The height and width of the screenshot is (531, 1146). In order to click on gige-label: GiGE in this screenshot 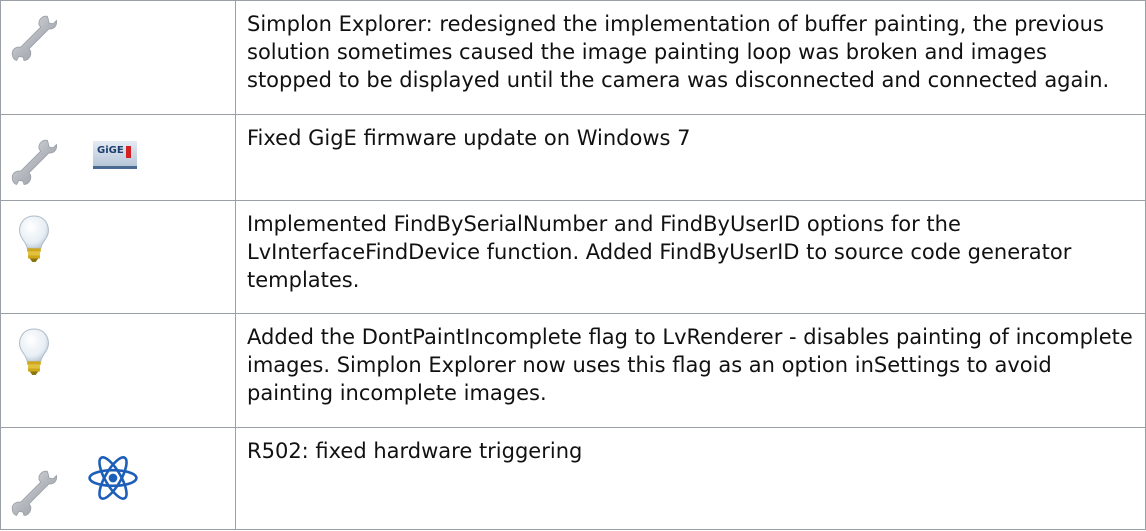, I will do `click(110, 150)`.